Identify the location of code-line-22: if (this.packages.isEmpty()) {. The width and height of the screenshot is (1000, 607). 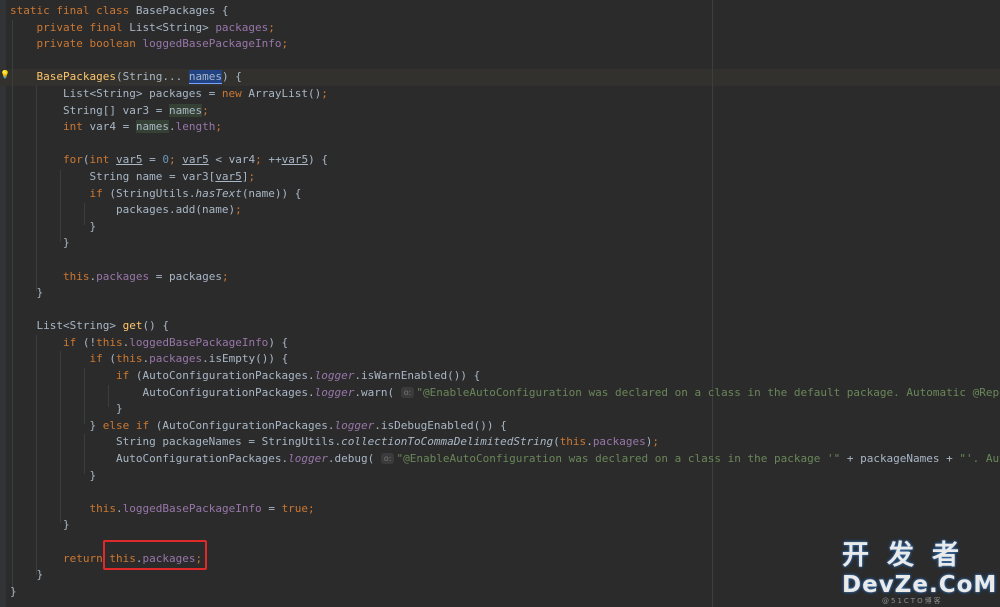
(189, 359).